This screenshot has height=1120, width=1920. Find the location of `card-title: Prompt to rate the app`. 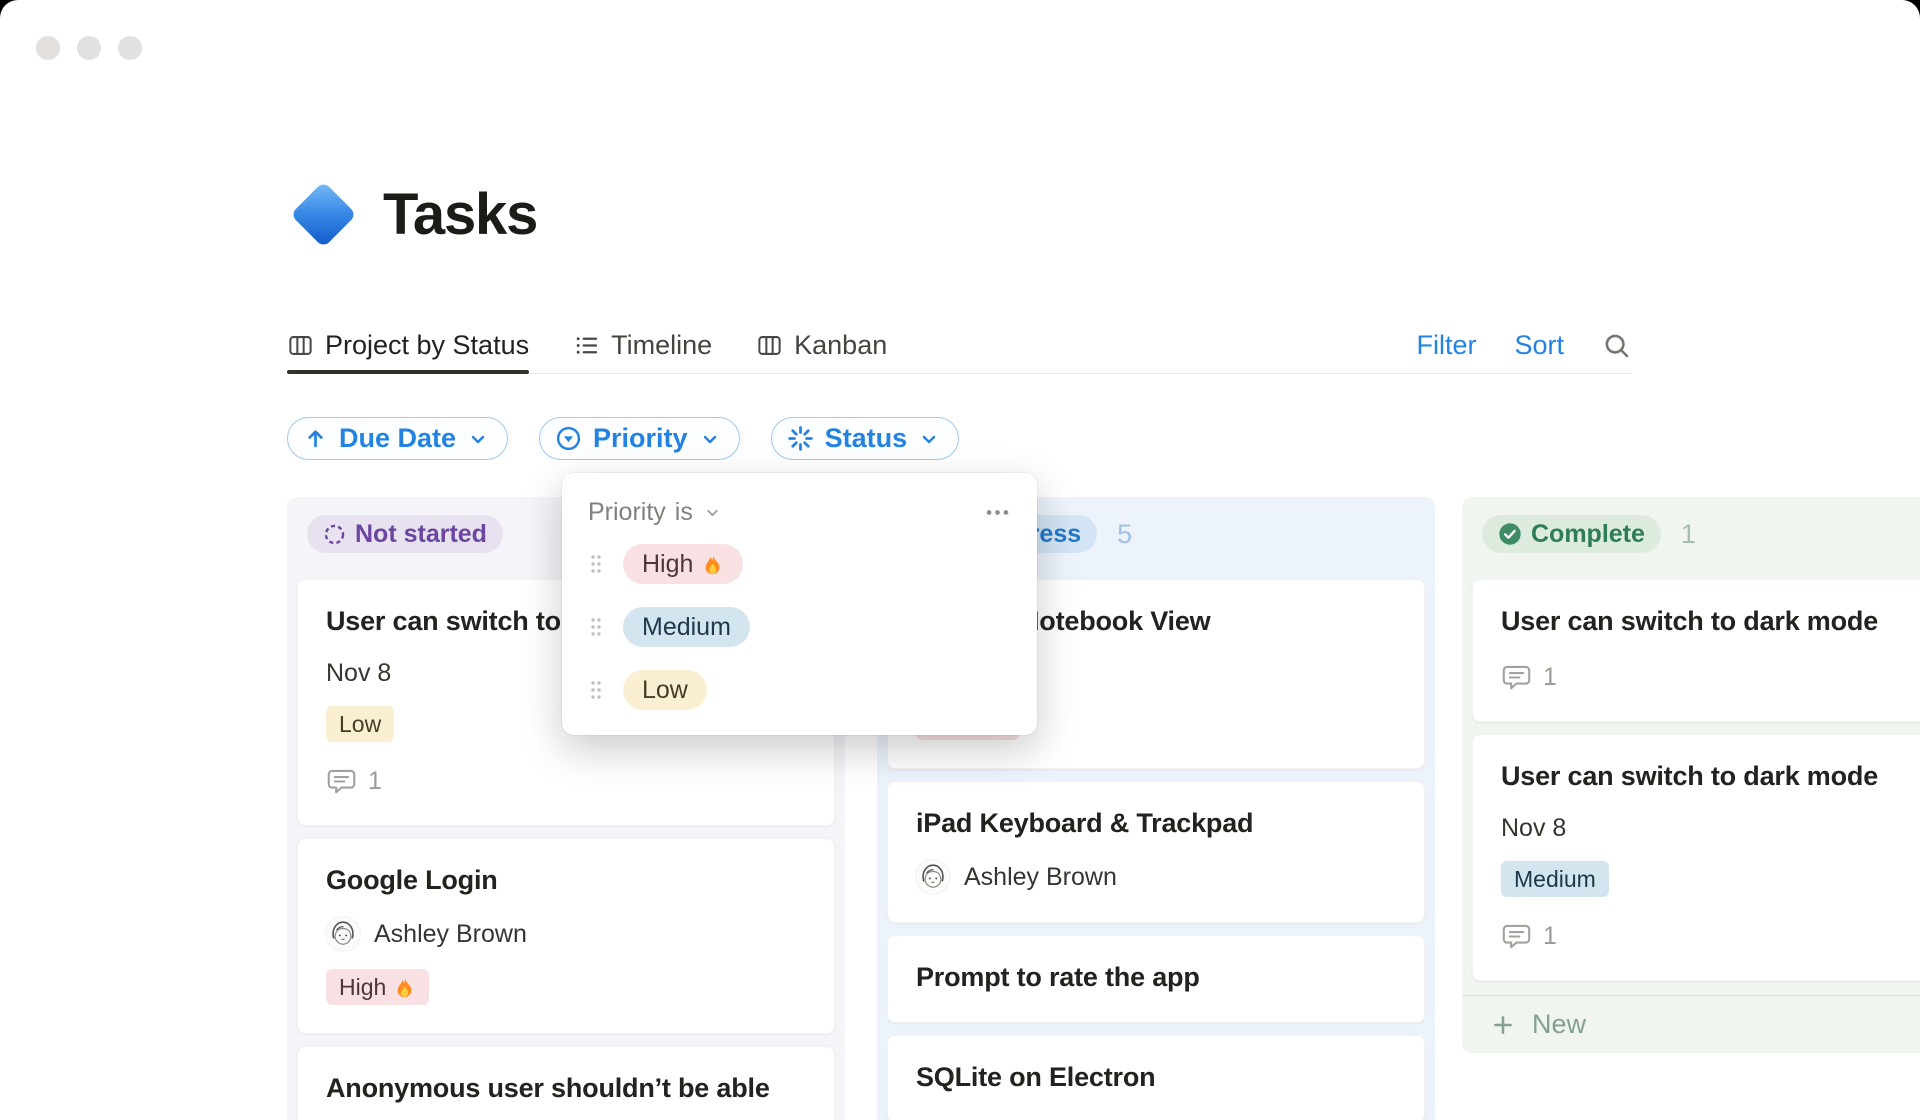

card-title: Prompt to rate the app is located at coordinates (1058, 977).